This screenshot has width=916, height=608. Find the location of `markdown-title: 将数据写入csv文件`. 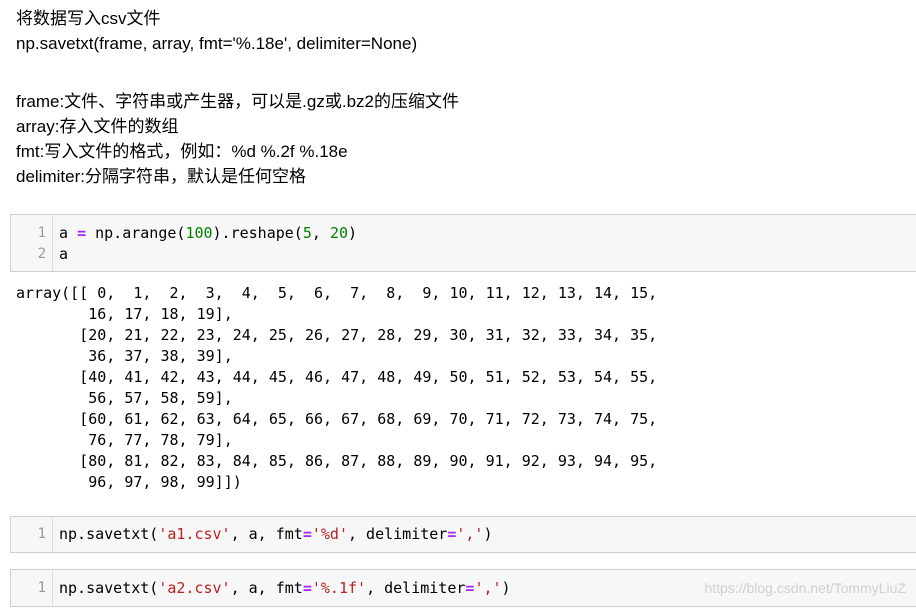

markdown-title: 将数据写入csv文件 is located at coordinates (88, 18).